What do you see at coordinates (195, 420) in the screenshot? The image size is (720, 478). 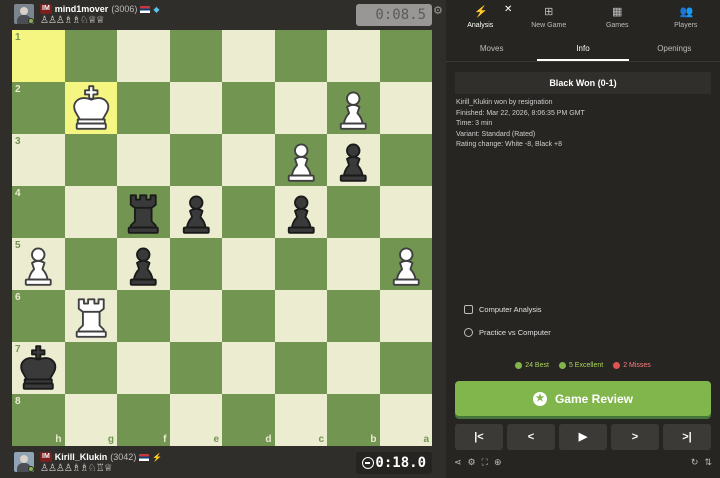 I see `square-e8: e` at bounding box center [195, 420].